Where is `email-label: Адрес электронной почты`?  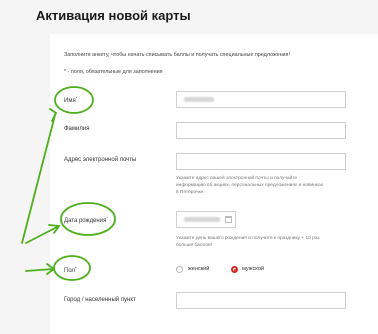 email-label: Адрес электронной почты is located at coordinates (100, 160).